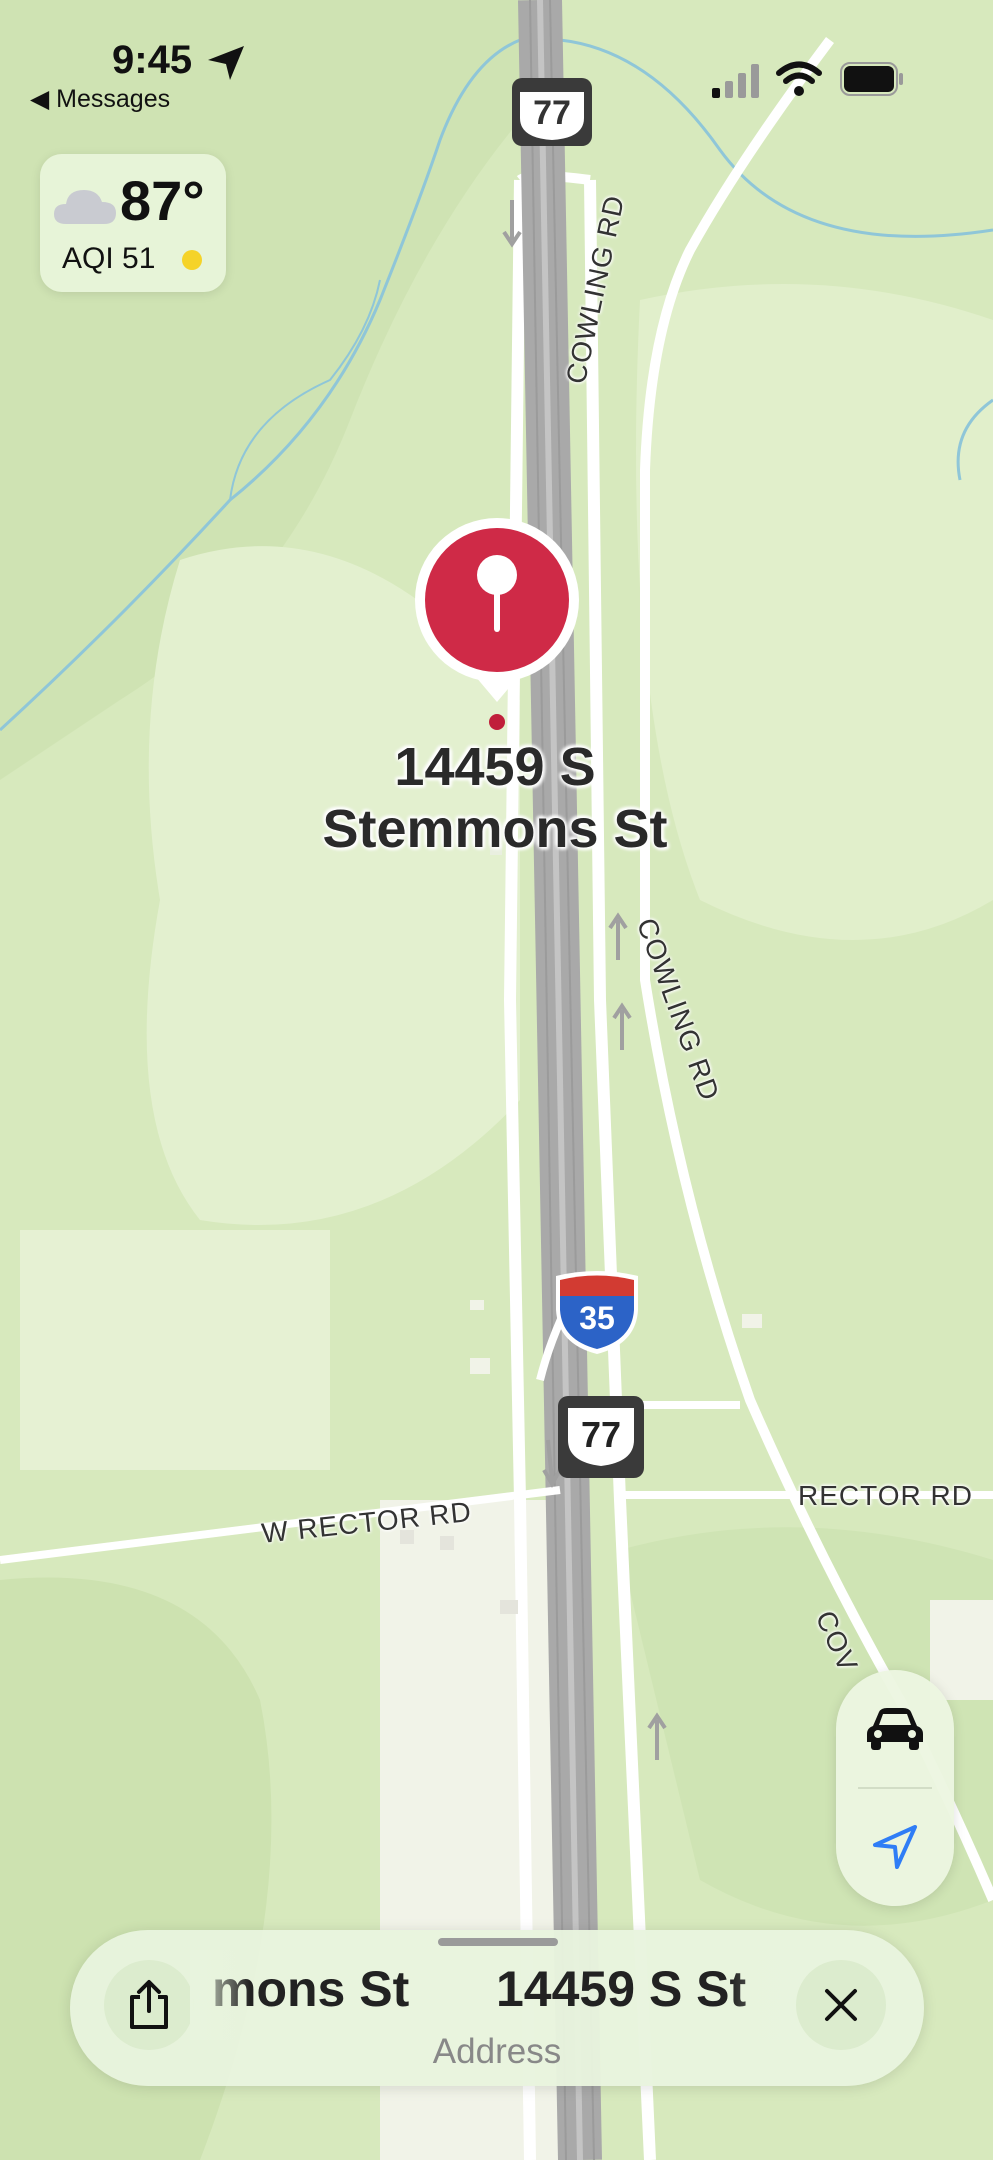 The width and height of the screenshot is (993, 2160). What do you see at coordinates (885, 1495) in the screenshot?
I see `road-label-rector-rd: RECTOR RD` at bounding box center [885, 1495].